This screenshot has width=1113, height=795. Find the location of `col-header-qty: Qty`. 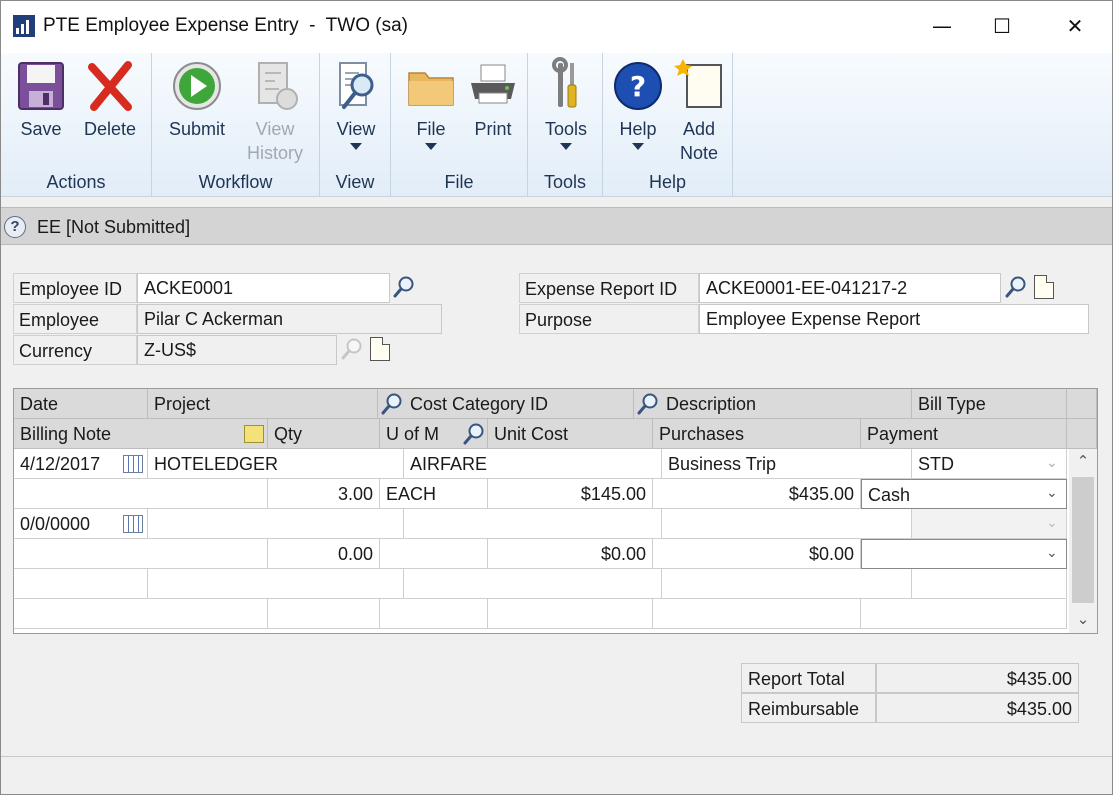

col-header-qty: Qty is located at coordinates (324, 434).